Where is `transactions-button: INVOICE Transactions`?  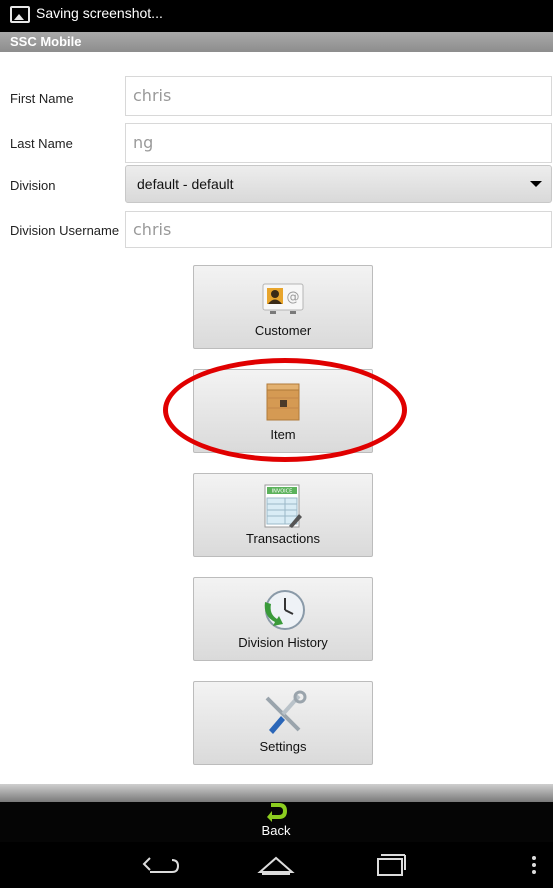 transactions-button: INVOICE Transactions is located at coordinates (283, 515).